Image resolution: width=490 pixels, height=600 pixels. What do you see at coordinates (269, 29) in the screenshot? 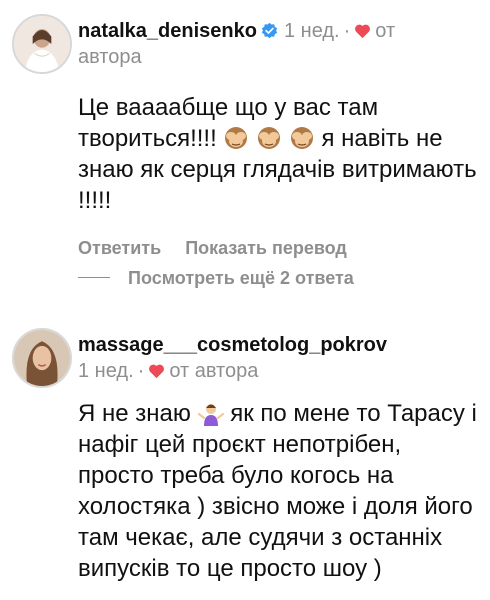
I see `verified-badge-icon` at bounding box center [269, 29].